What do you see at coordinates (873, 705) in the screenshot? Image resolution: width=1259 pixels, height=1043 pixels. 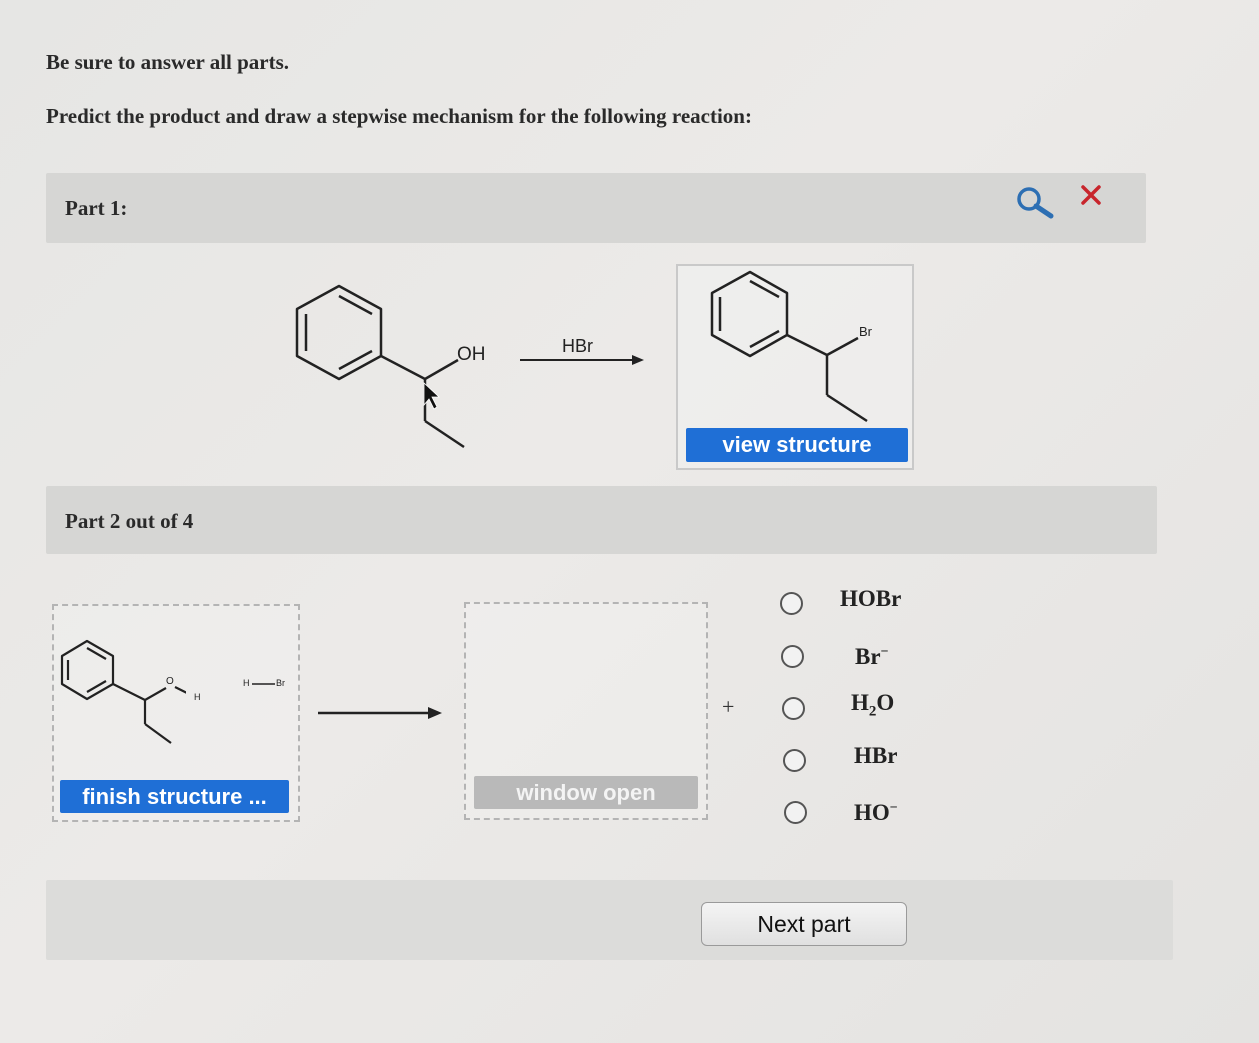 I see `option-h2o-label: H2O` at bounding box center [873, 705].